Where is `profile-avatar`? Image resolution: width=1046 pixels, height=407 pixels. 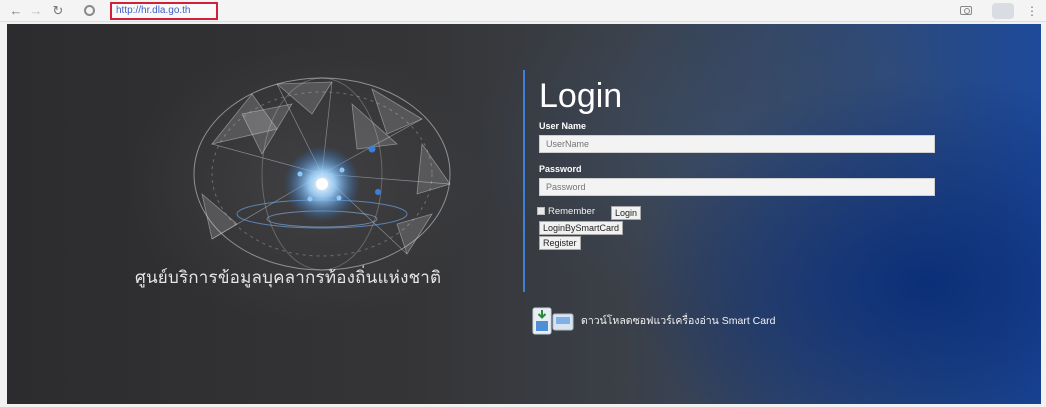
profile-avatar is located at coordinates (1003, 11).